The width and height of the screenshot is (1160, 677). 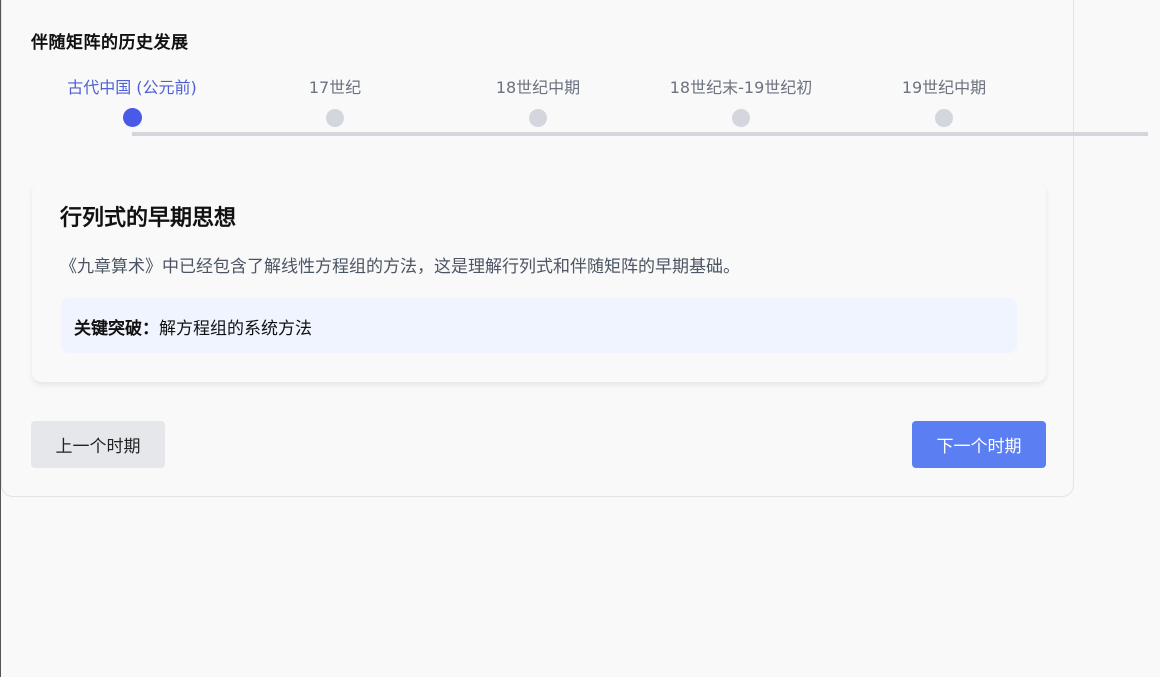 I want to click on page-title: 伴随矩阵的历史发展, so click(x=110, y=43).